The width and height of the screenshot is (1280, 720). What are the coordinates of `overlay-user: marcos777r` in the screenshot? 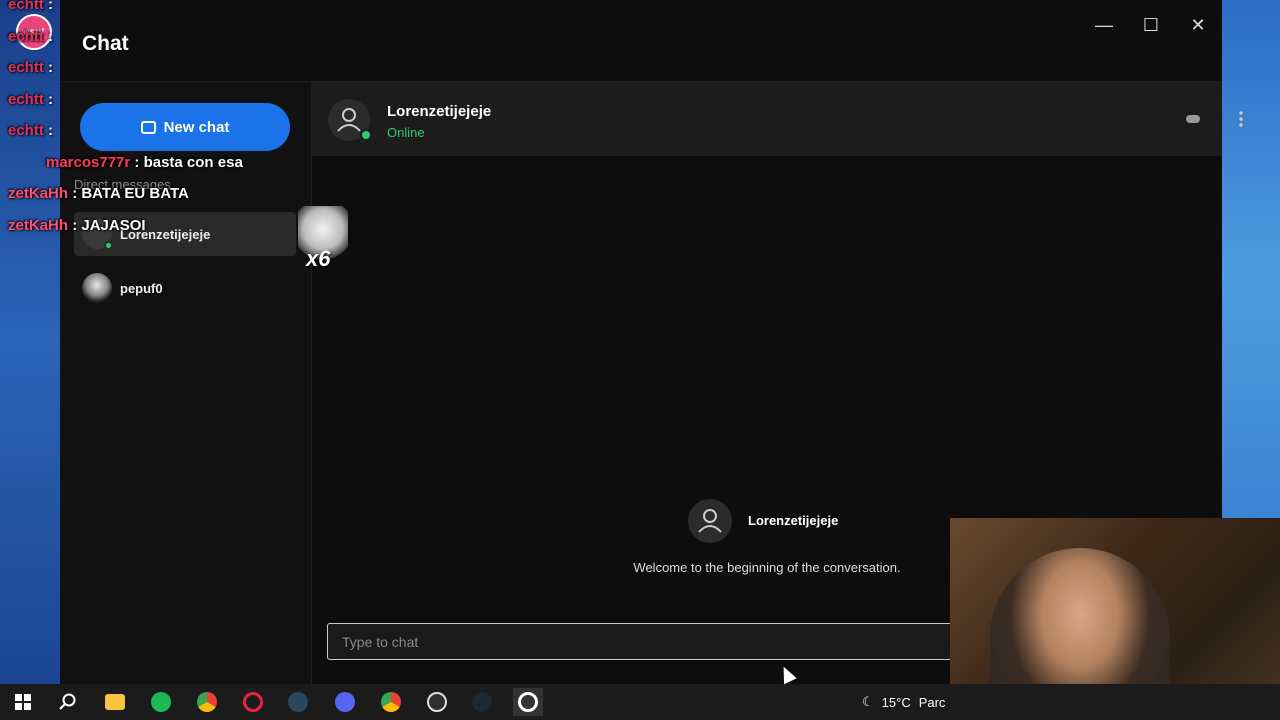 It's located at (88, 162).